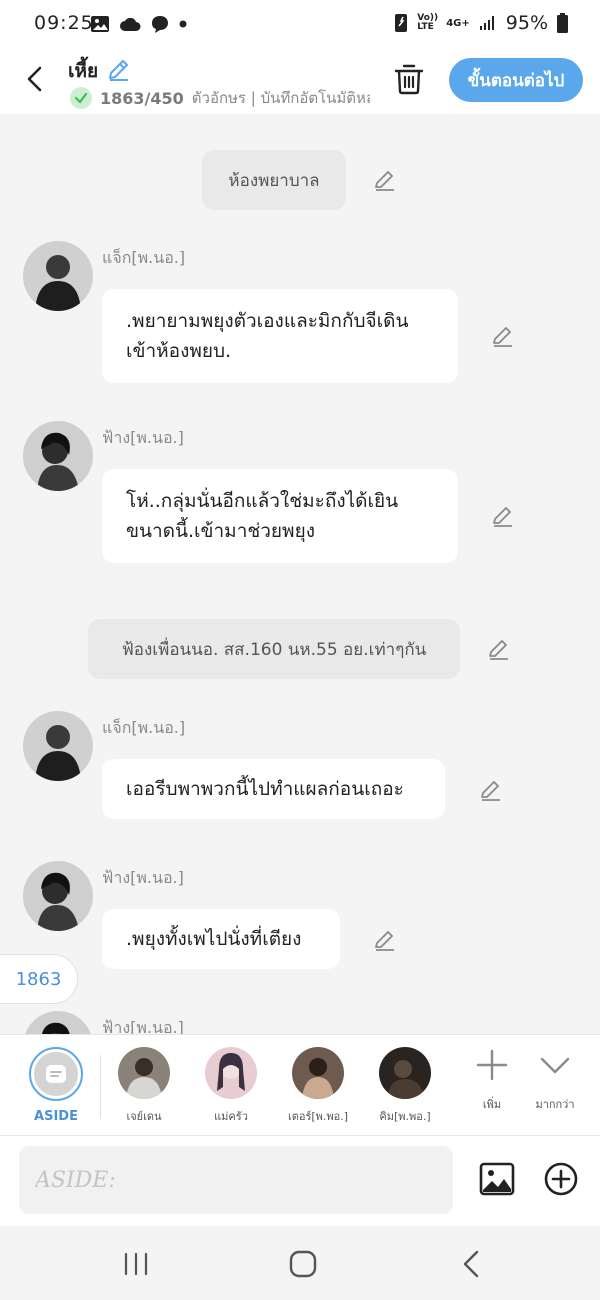 This screenshot has height=1300, width=600. What do you see at coordinates (526, 23) in the screenshot?
I see `battery-percent: 95%` at bounding box center [526, 23].